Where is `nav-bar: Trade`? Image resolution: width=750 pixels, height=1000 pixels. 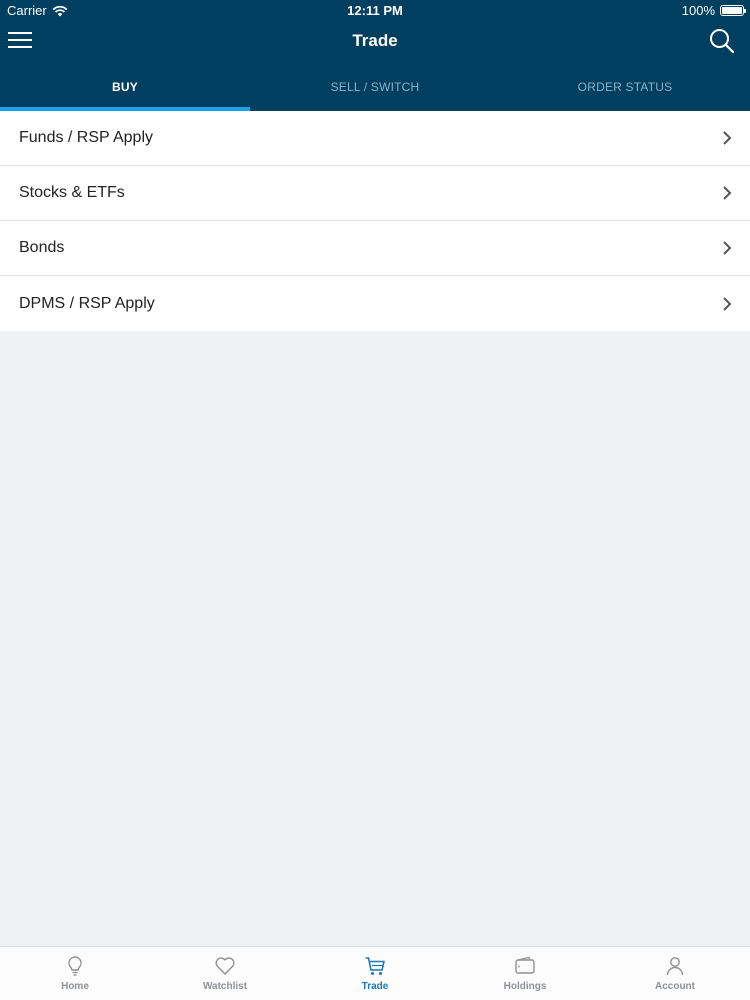 nav-bar: Trade is located at coordinates (375, 42).